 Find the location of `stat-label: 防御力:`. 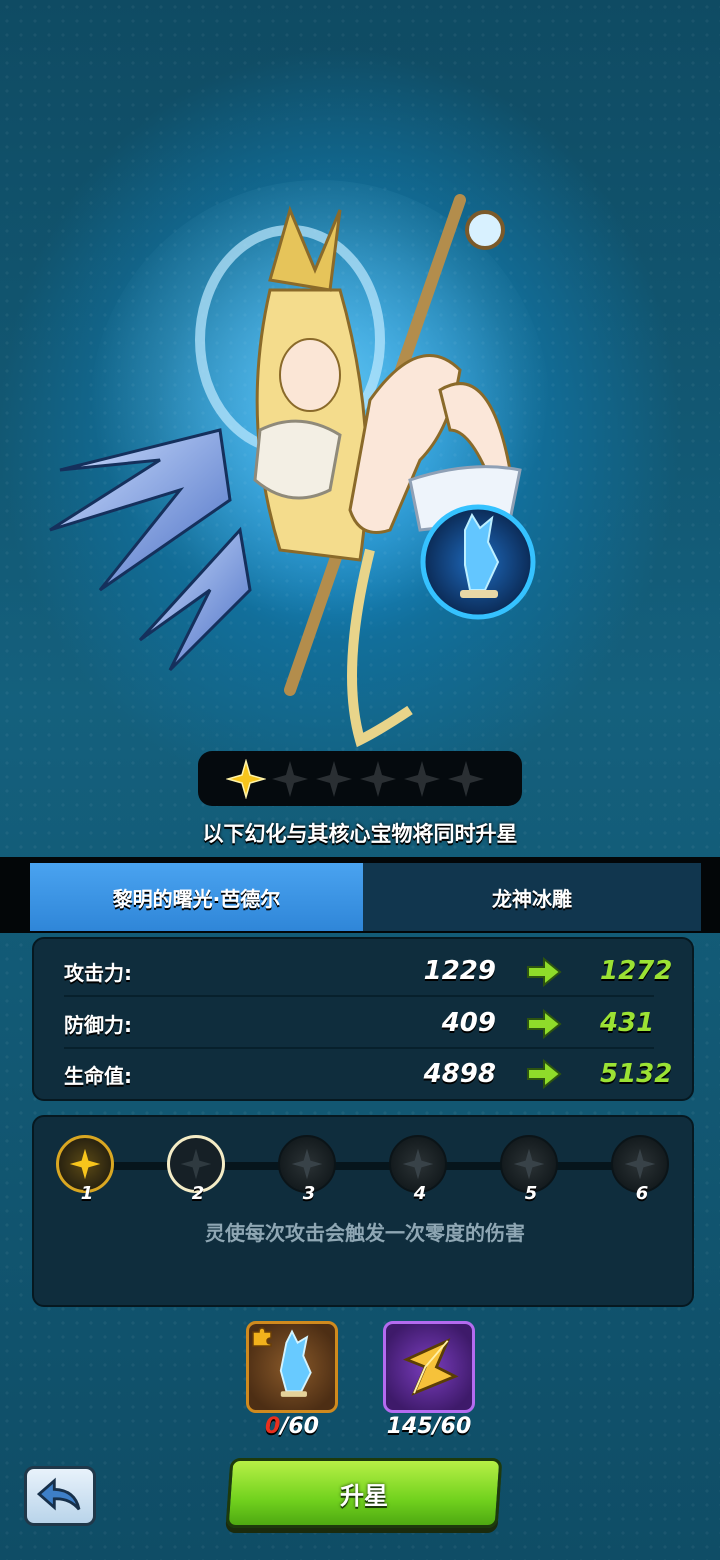

stat-label: 防御力: is located at coordinates (98, 1024).